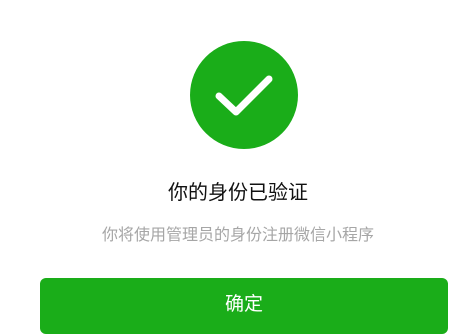  What do you see at coordinates (244, 306) in the screenshot?
I see `confirm-button: 确定` at bounding box center [244, 306].